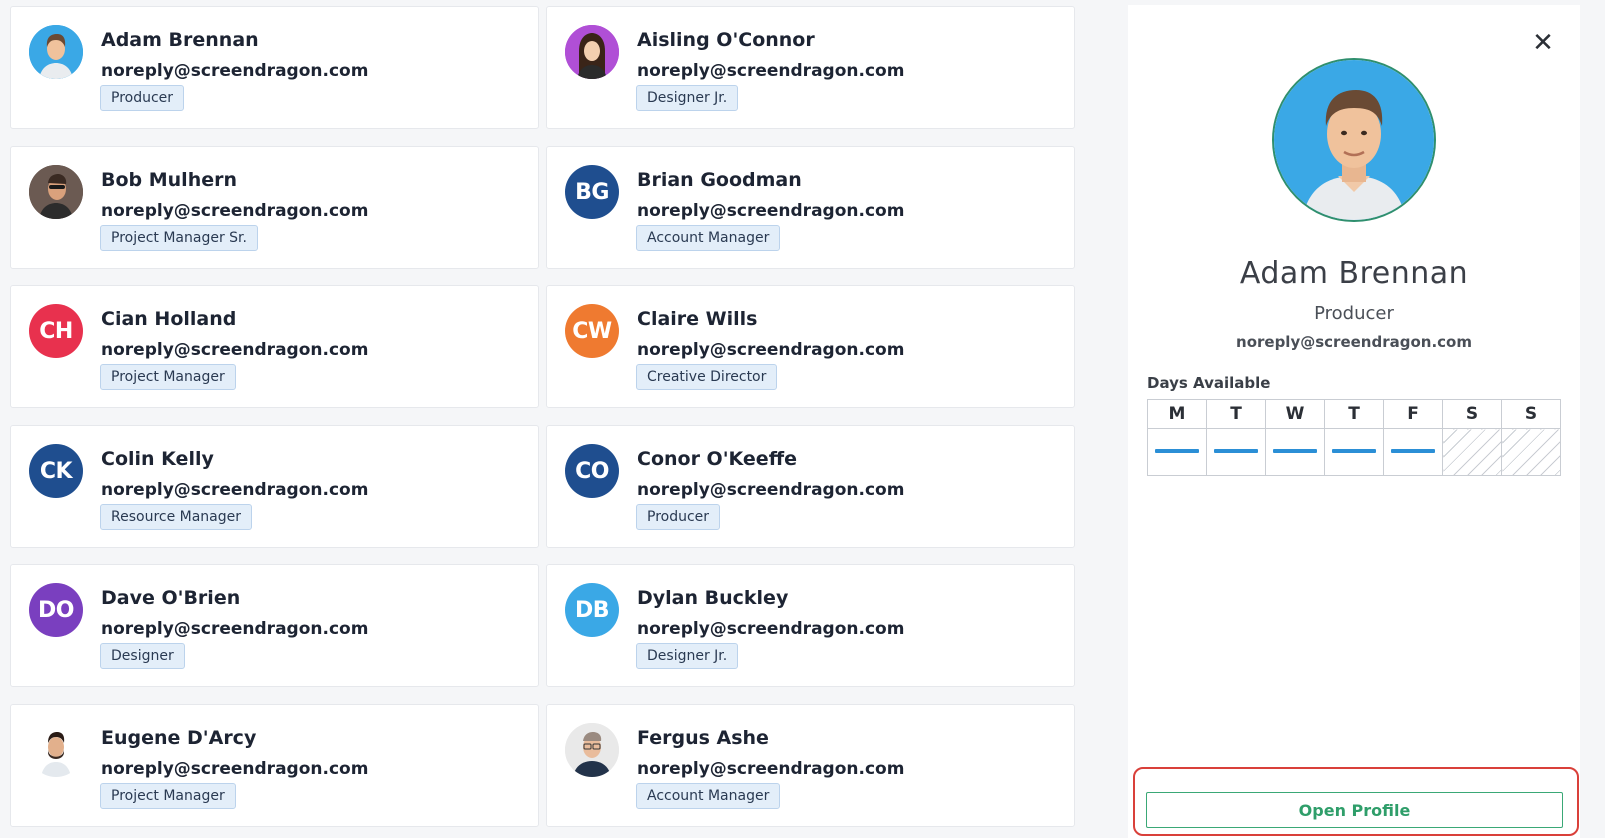 This screenshot has height=838, width=1605. I want to click on person-name: Conor O'Keeffe, so click(717, 459).